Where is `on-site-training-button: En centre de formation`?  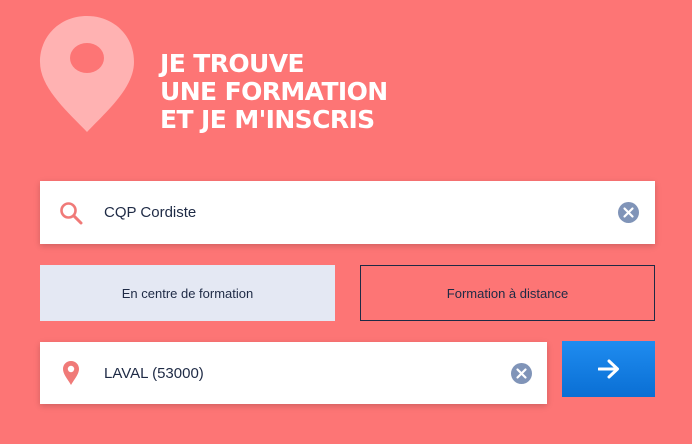 on-site-training-button: En centre de formation is located at coordinates (187, 293).